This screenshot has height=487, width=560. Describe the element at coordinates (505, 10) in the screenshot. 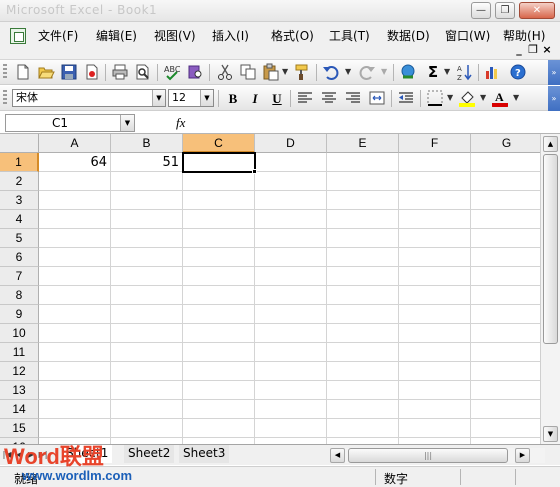

I see `maximize-button: ❐` at that location.